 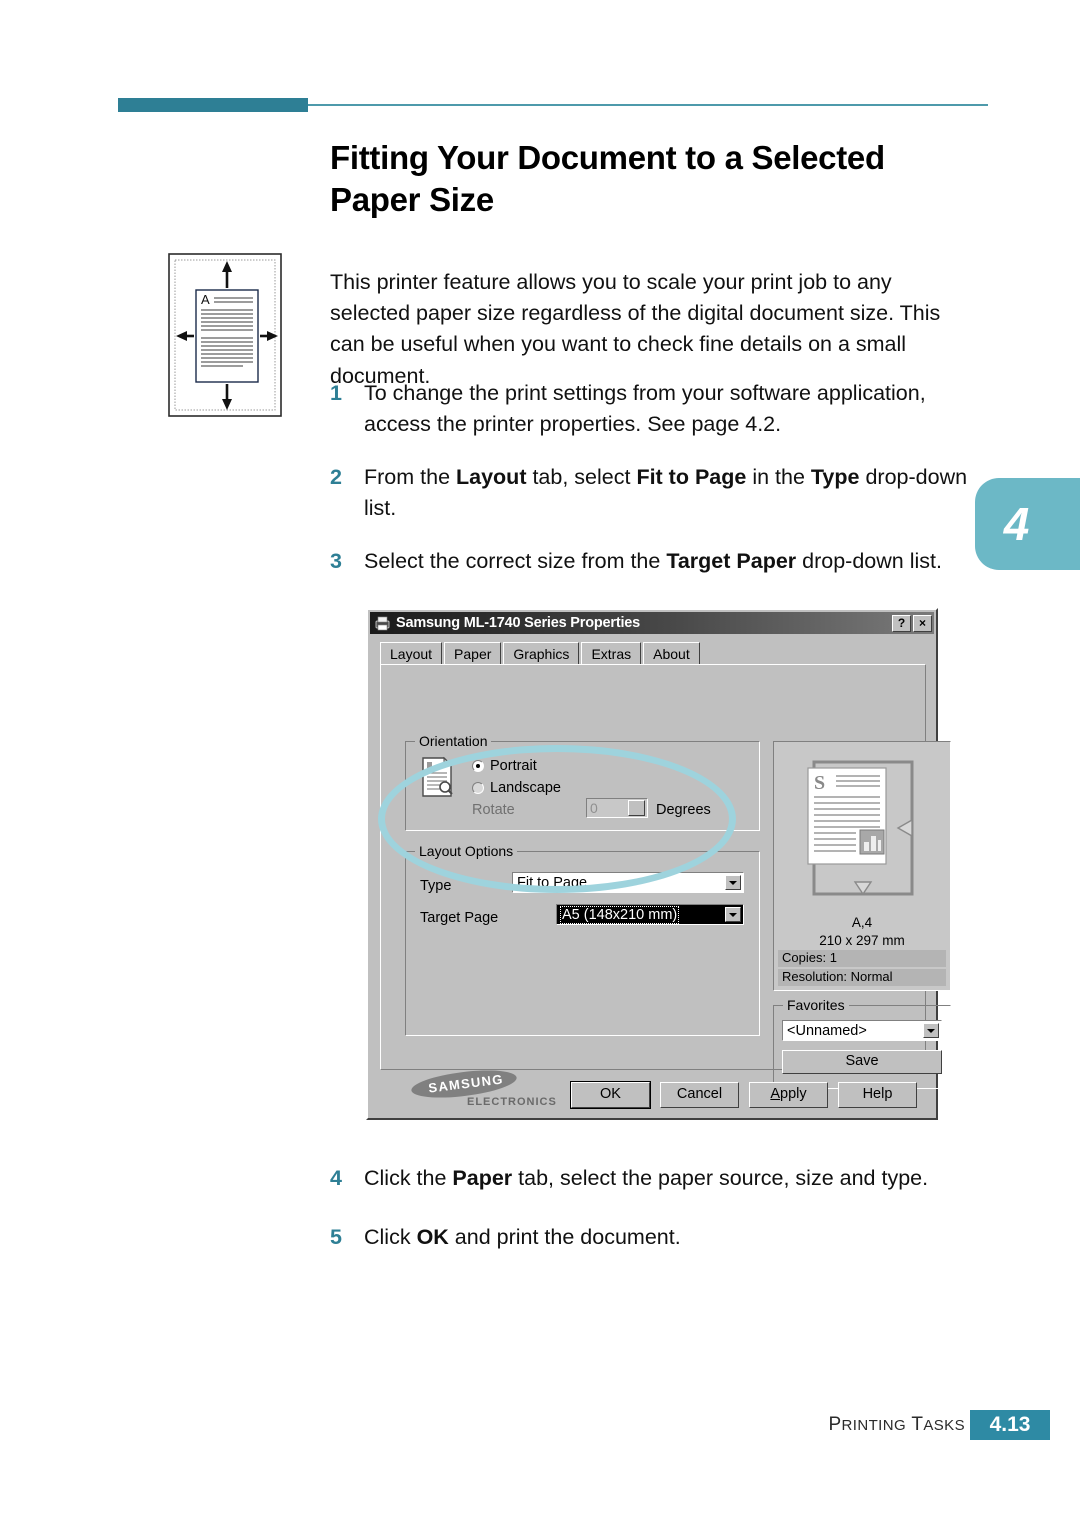 I want to click on step-1-number: 1, so click(x=336, y=393).